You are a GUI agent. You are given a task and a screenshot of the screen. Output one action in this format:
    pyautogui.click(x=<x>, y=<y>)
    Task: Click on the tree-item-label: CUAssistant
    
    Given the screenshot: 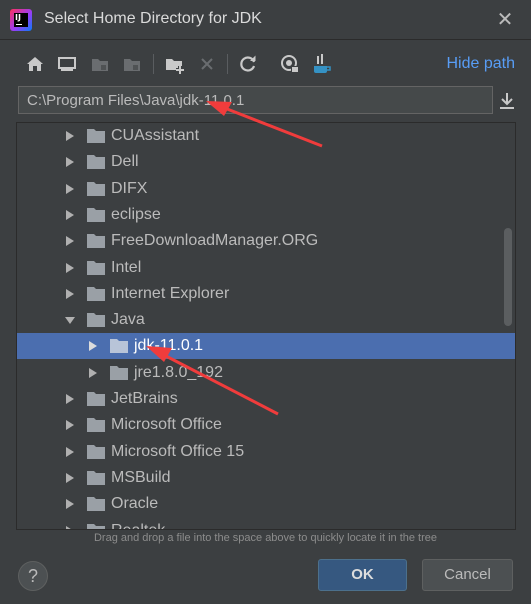 What is the action you would take?
    pyautogui.click(x=155, y=135)
    